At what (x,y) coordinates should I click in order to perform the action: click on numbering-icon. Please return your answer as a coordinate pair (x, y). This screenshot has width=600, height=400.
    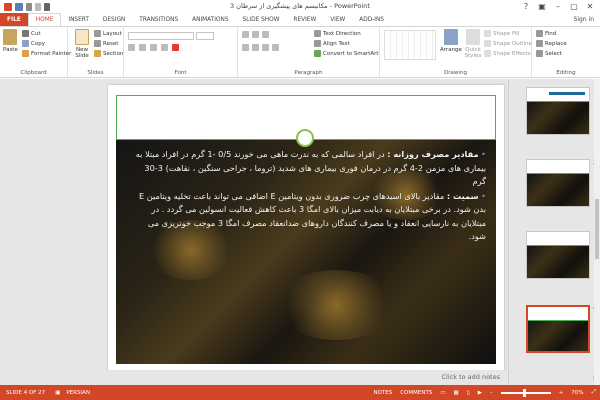
    Looking at the image, I should click on (255, 34).